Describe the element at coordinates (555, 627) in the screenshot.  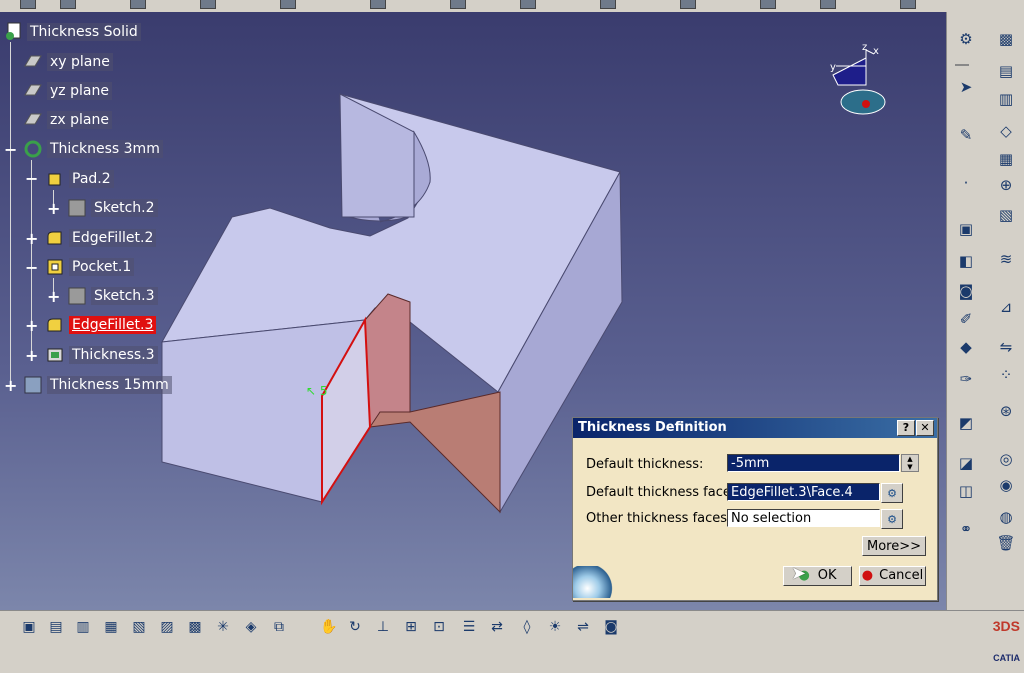
I see `lighting-icon: ☀` at that location.